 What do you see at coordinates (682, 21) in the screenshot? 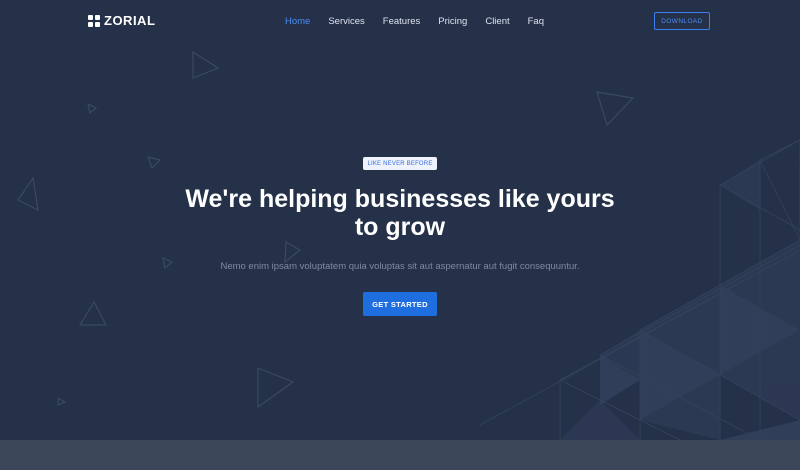
I see `download-button: DOWNLOAD` at bounding box center [682, 21].